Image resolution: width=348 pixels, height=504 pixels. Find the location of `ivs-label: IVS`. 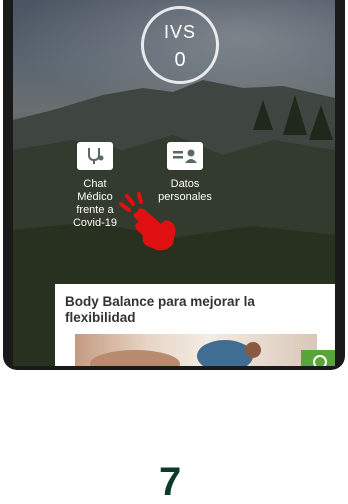

ivs-label: IVS is located at coordinates (179, 32).